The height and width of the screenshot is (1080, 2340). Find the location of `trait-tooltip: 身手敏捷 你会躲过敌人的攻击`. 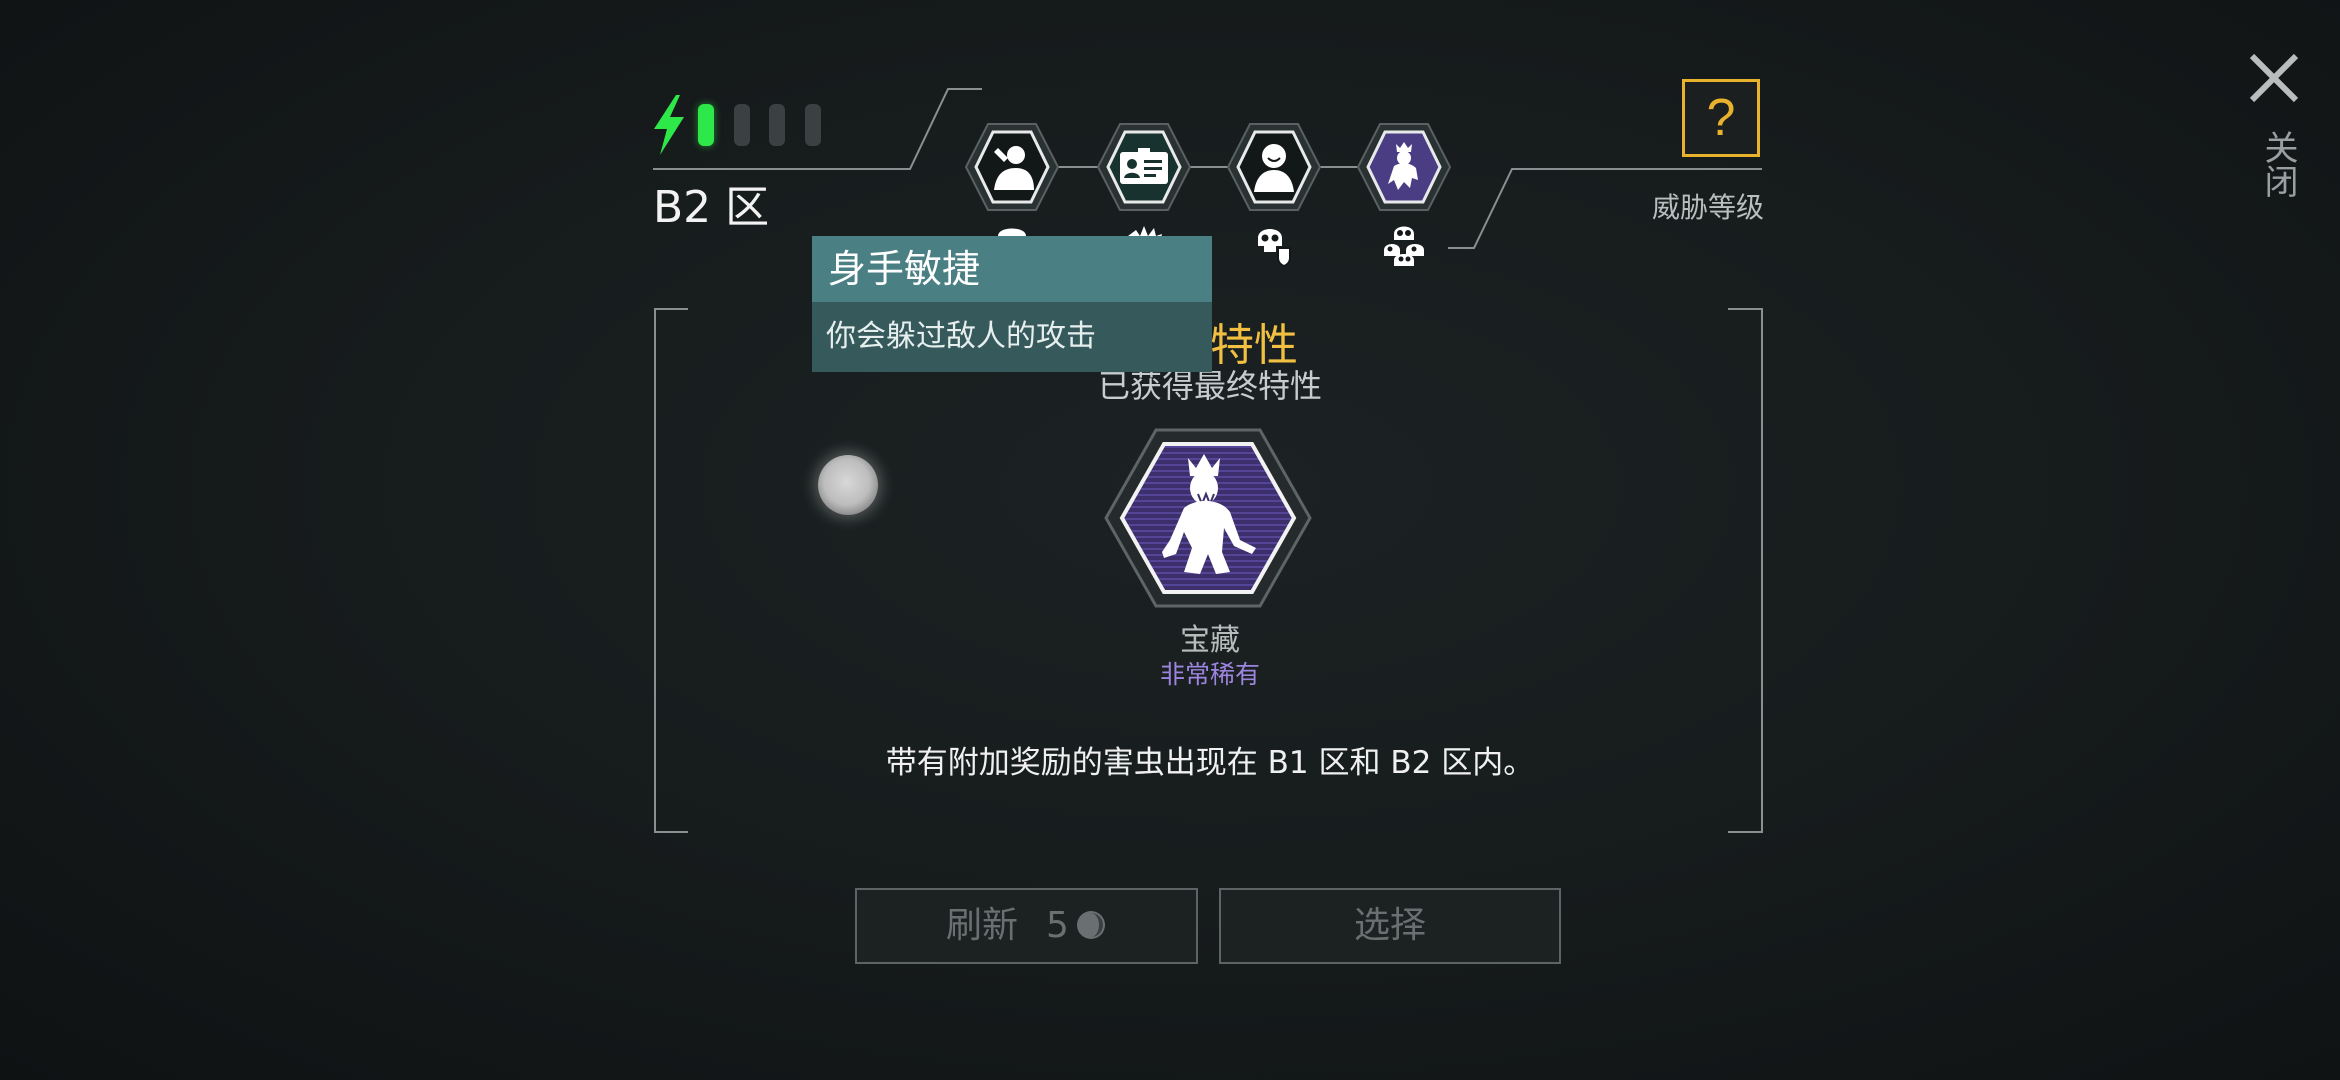

trait-tooltip: 身手敏捷 你会躲过敌人的攻击 is located at coordinates (1012, 304).